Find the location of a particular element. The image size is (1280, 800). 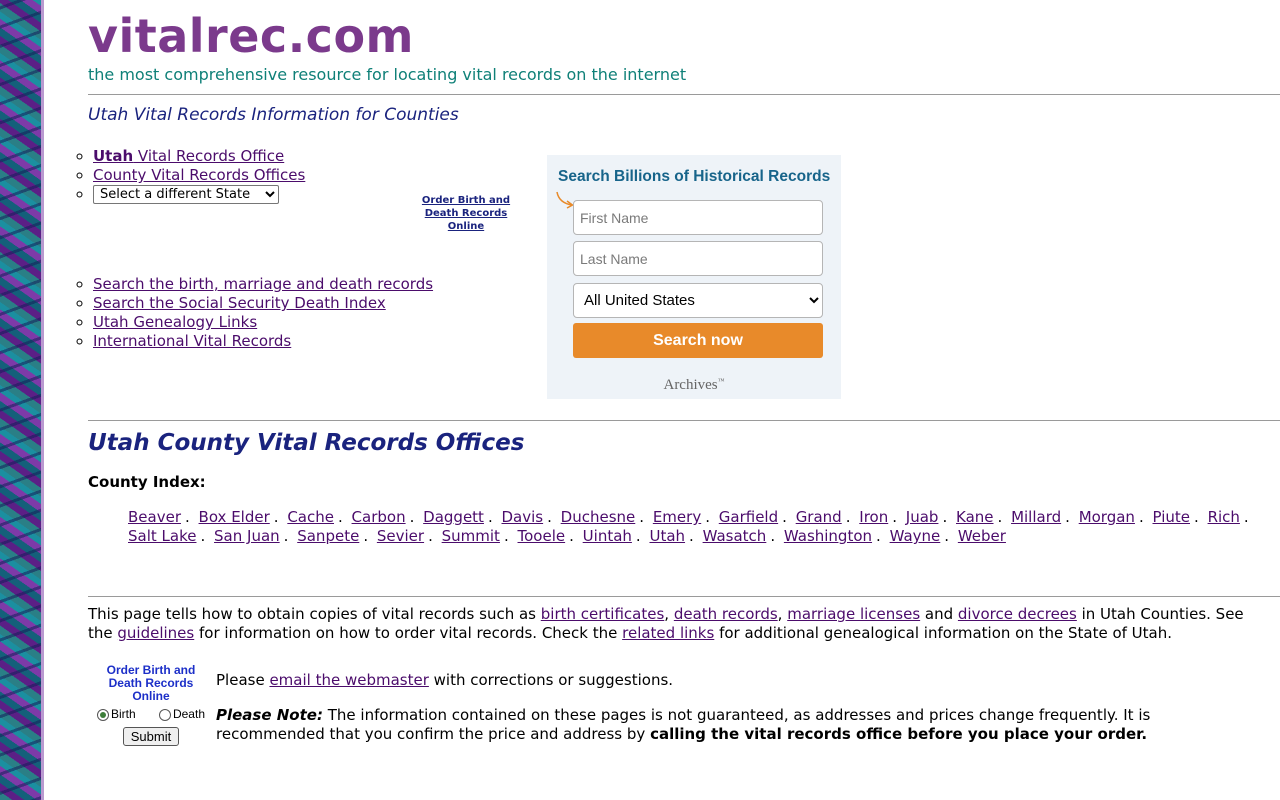

order-records-link-line2: Death Records Online is located at coordinates (466, 220).